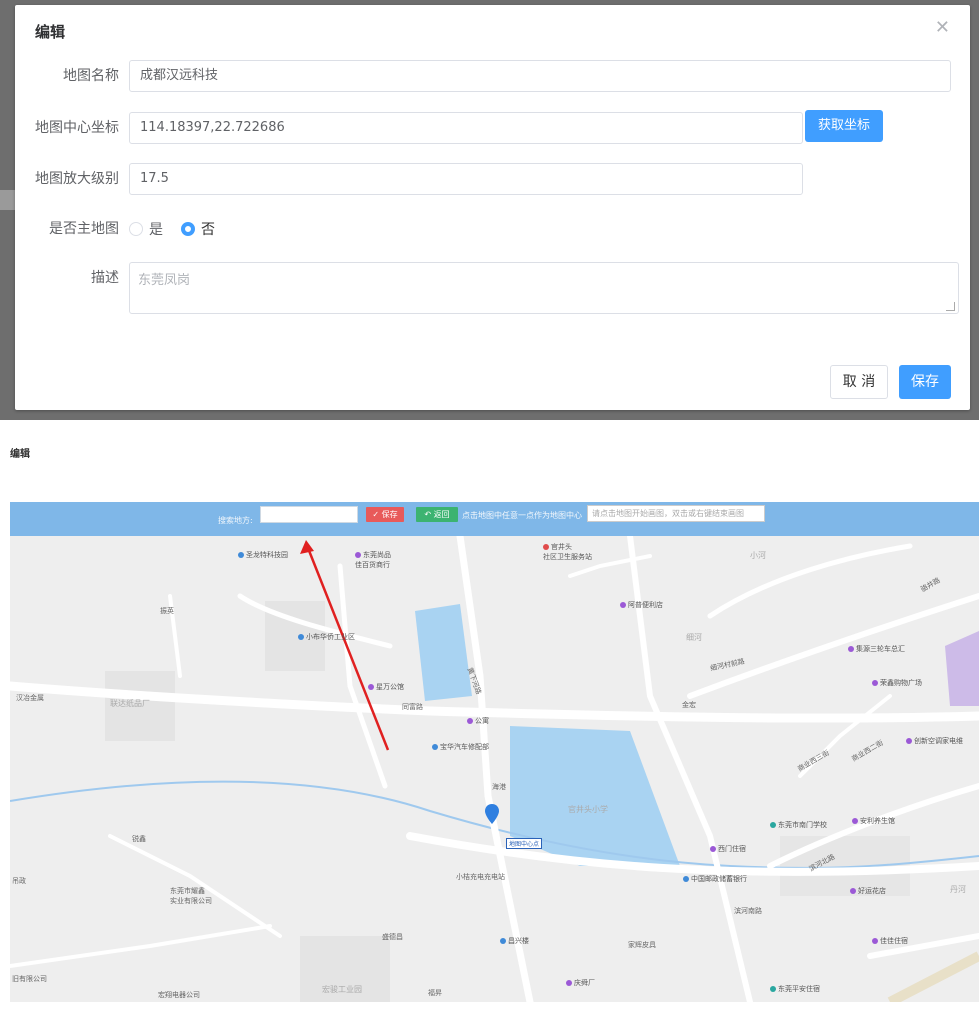  I want to click on zoom-label: 地图放大级别, so click(77, 179).